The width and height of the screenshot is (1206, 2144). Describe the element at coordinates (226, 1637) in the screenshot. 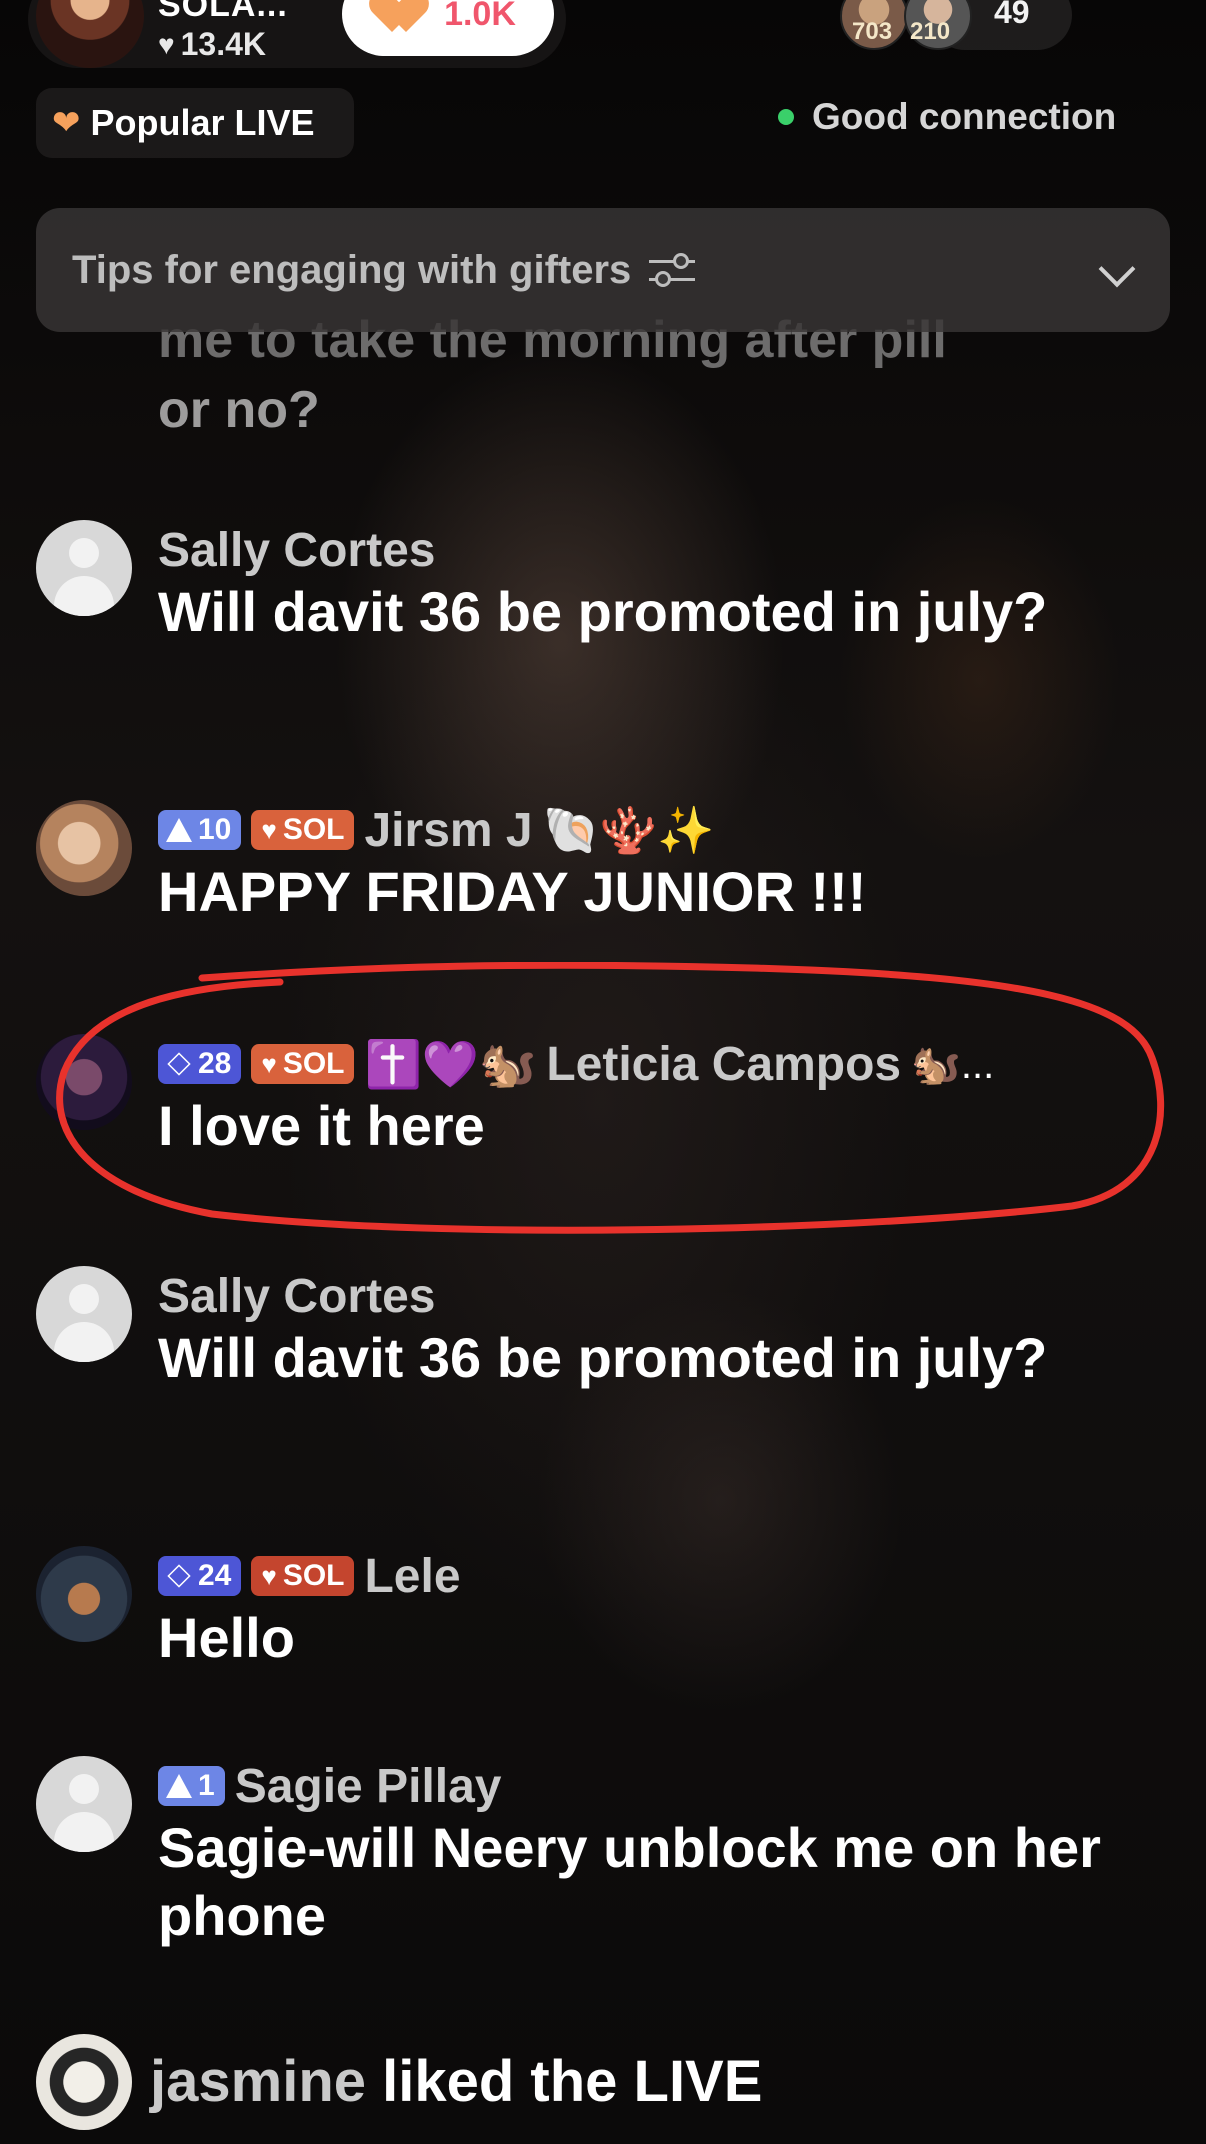

I see `comment-text: Hello` at that location.